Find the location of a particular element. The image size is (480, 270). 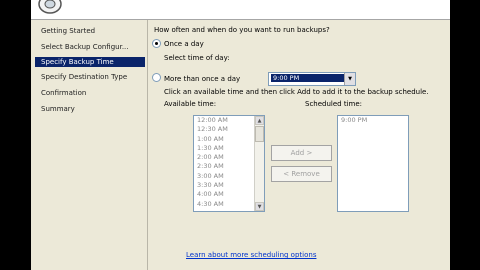

step-summary: Summary is located at coordinates (90, 109).